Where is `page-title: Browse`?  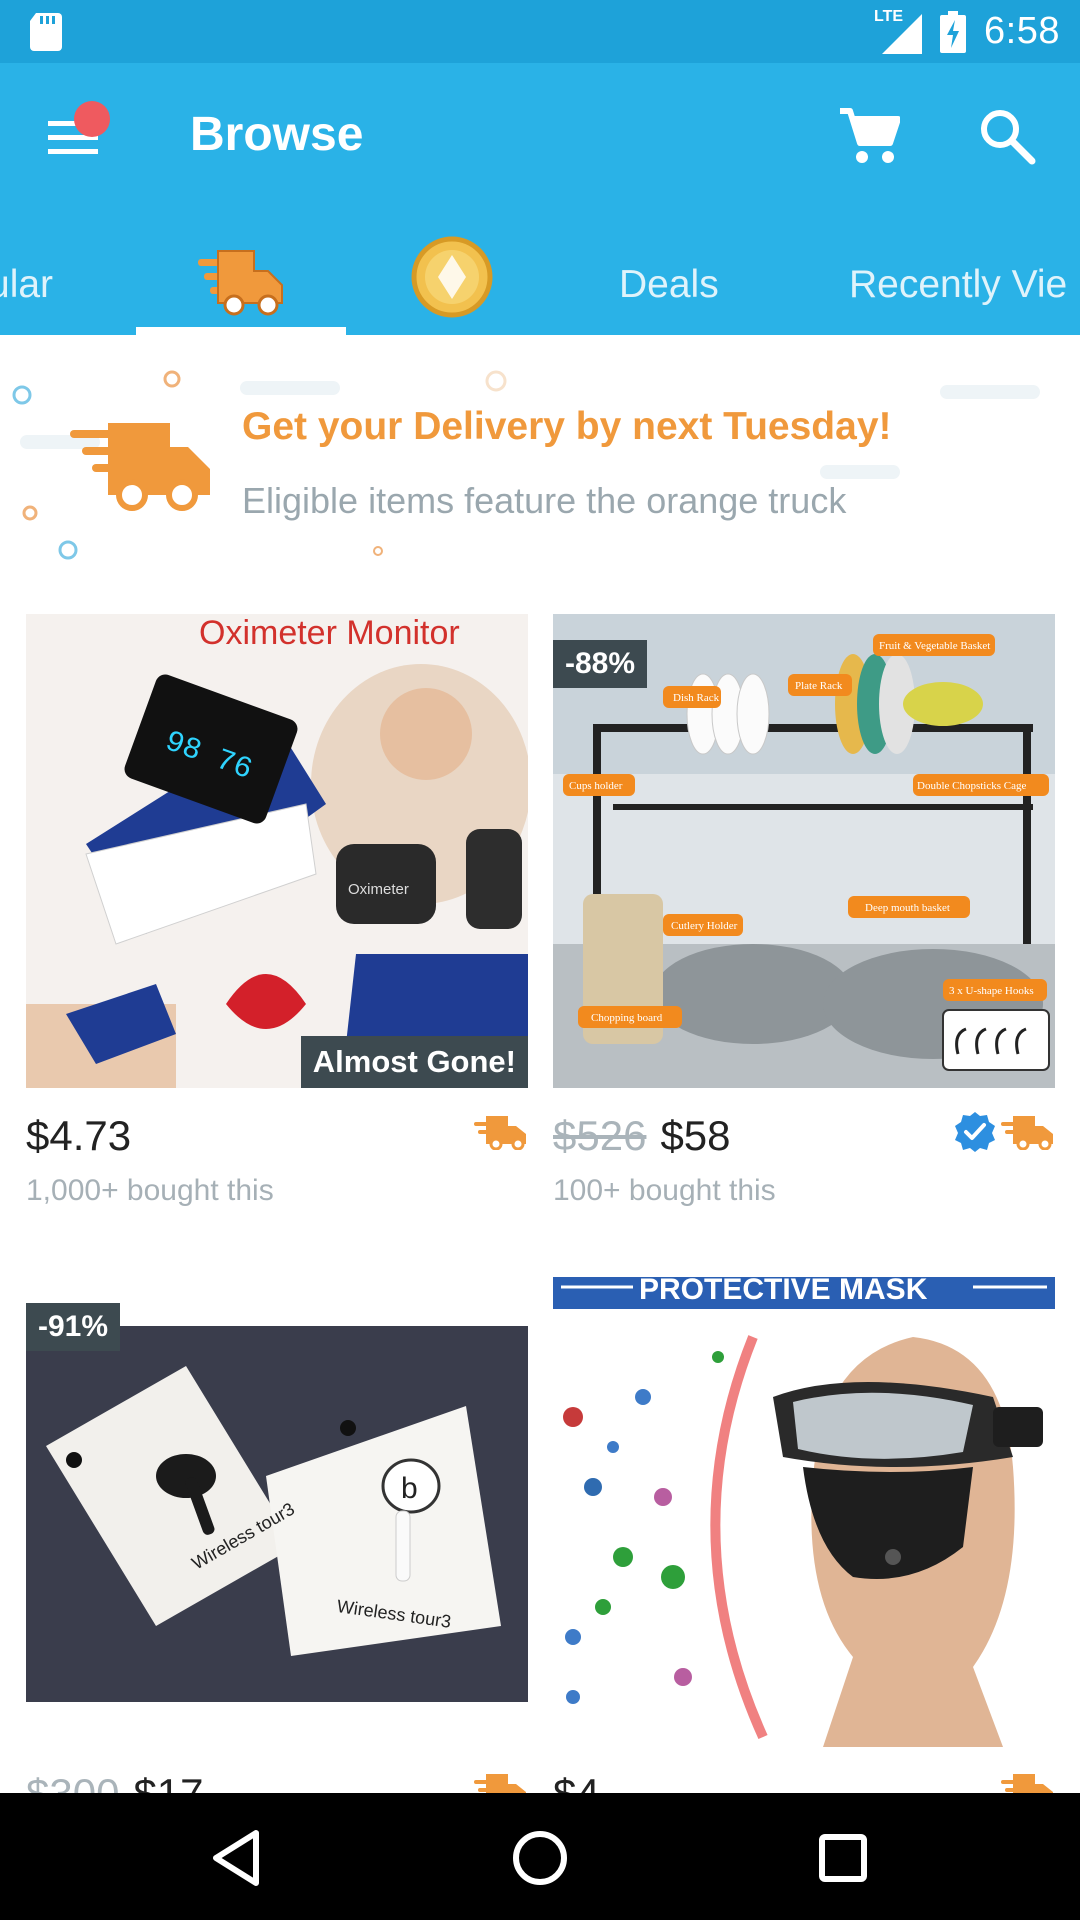 page-title: Browse is located at coordinates (277, 134).